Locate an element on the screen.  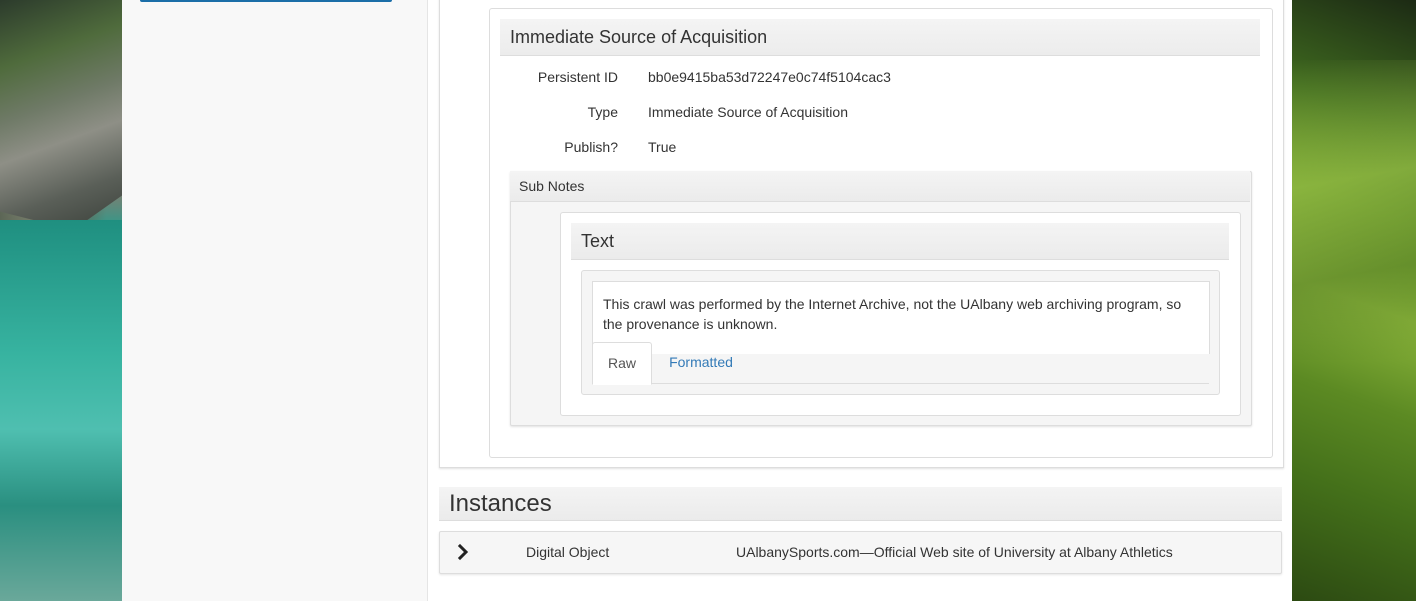
text-subnote-heading: Text is located at coordinates (900, 241).